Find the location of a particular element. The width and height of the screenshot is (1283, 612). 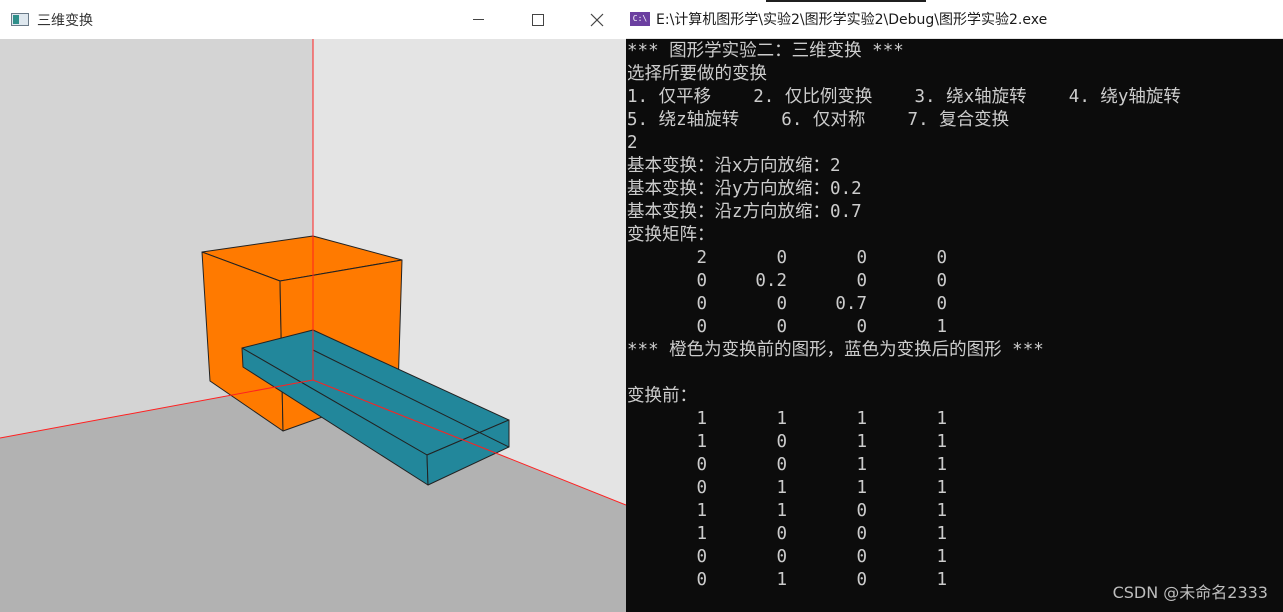

point-row: 0 0 1 1 is located at coordinates (955, 465).